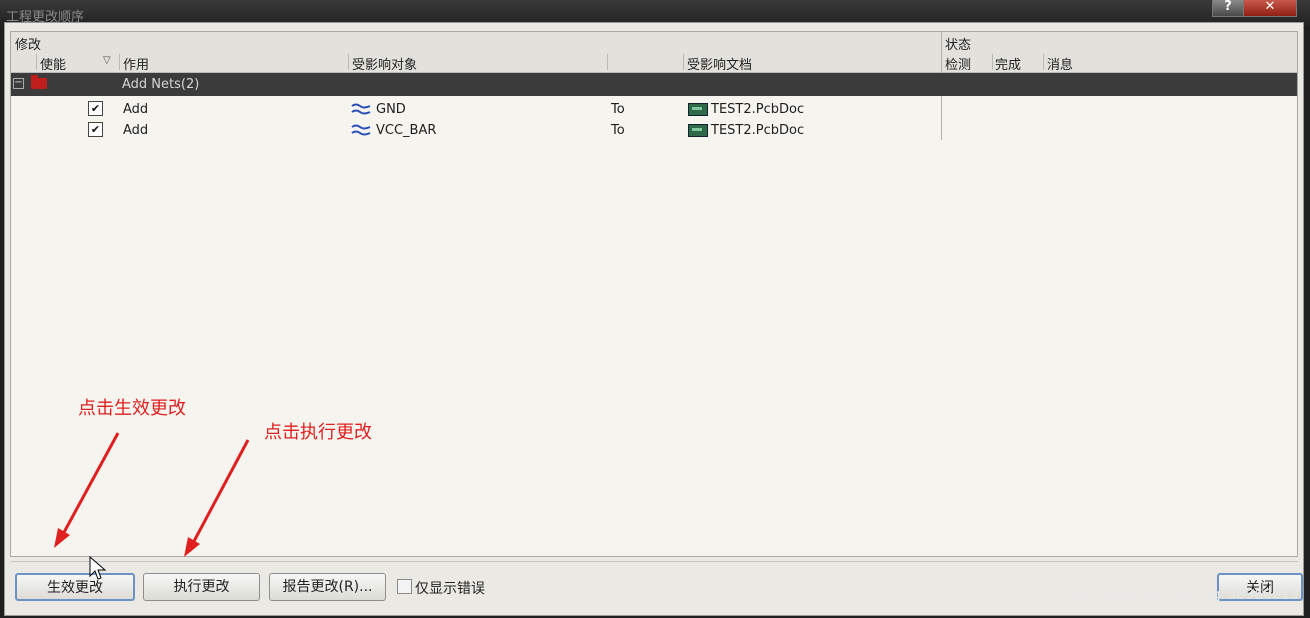 The image size is (1310, 618). I want to click on table-row: ✔ Add VCC_BAR To TEST2.PcbDoc, so click(476, 130).